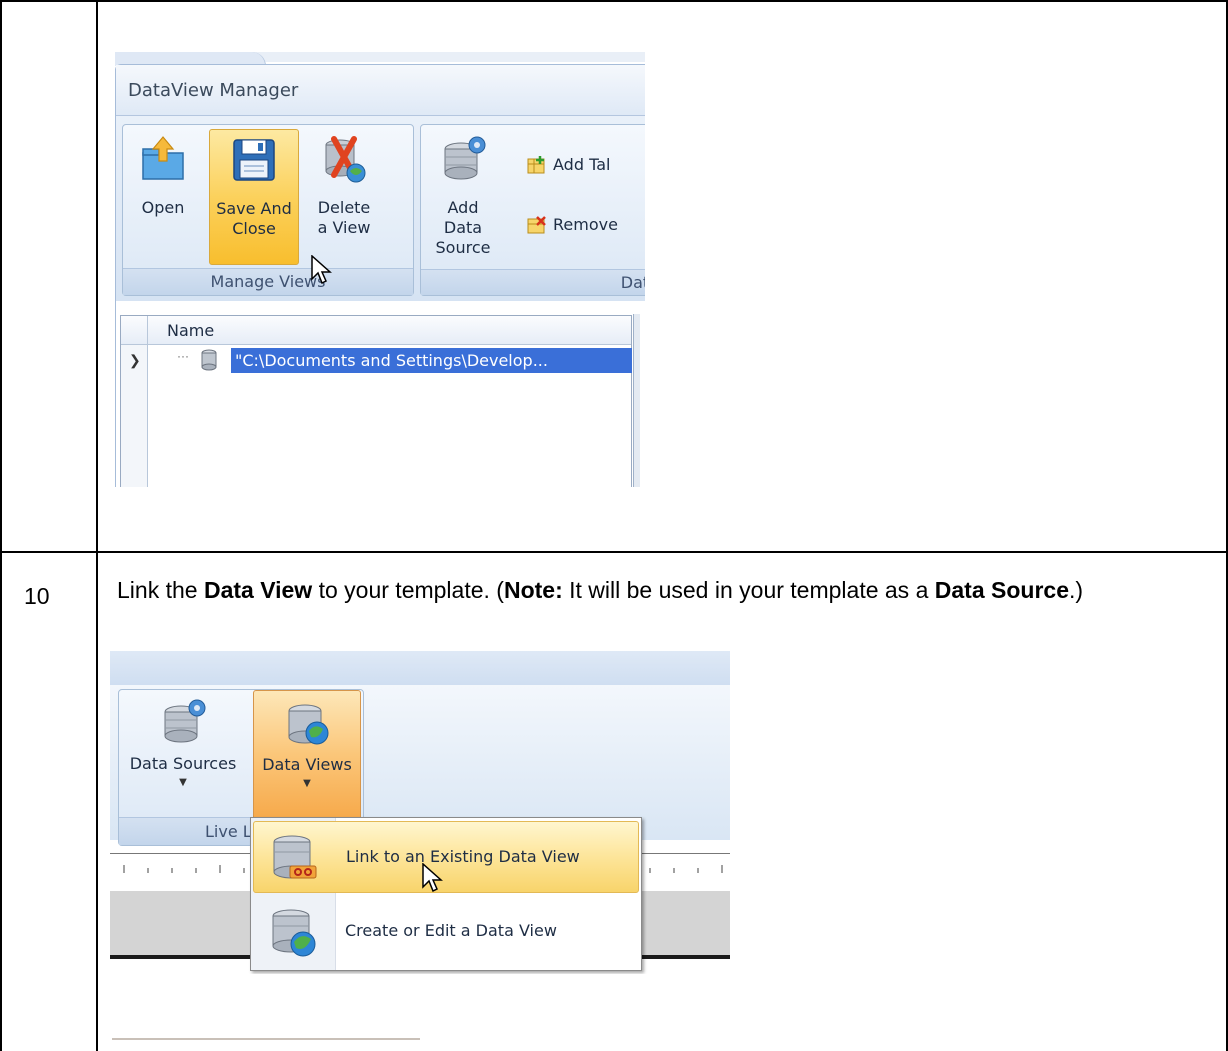 The width and height of the screenshot is (1228, 1051). Describe the element at coordinates (268, 281) in the screenshot. I see `manage-views-group-label: Manage Views` at that location.